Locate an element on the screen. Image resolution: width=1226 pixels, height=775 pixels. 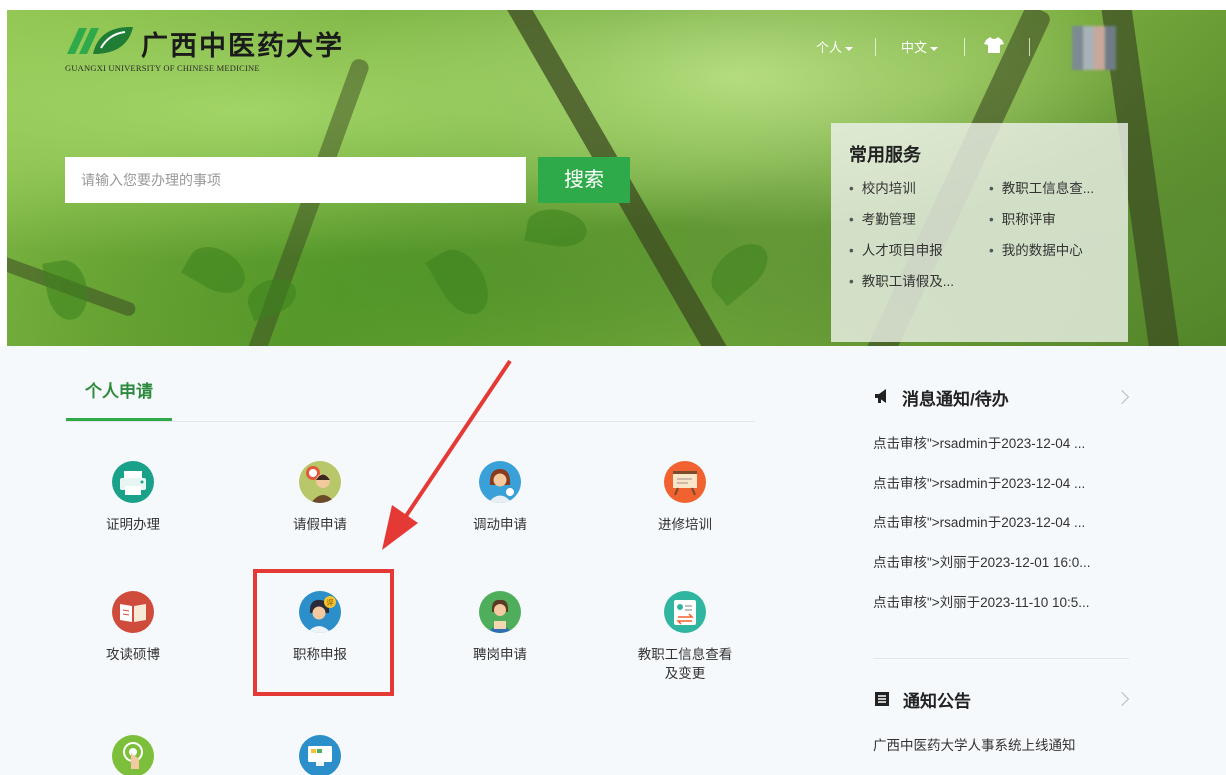
app-post-application: 聘岗申请 is located at coordinates (500, 627).